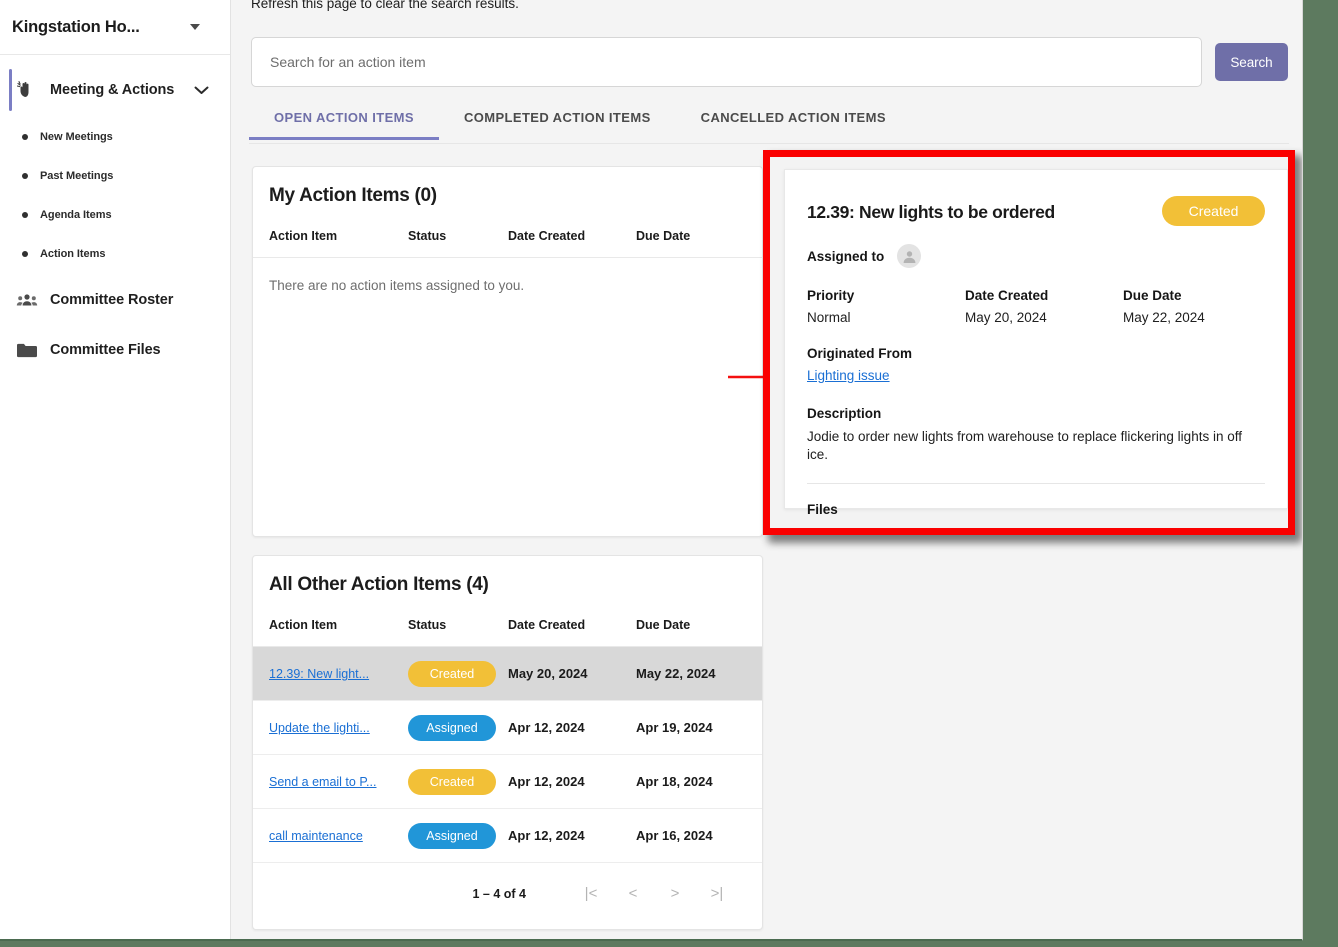  What do you see at coordinates (27, 300) in the screenshot?
I see `people-group-icon` at bounding box center [27, 300].